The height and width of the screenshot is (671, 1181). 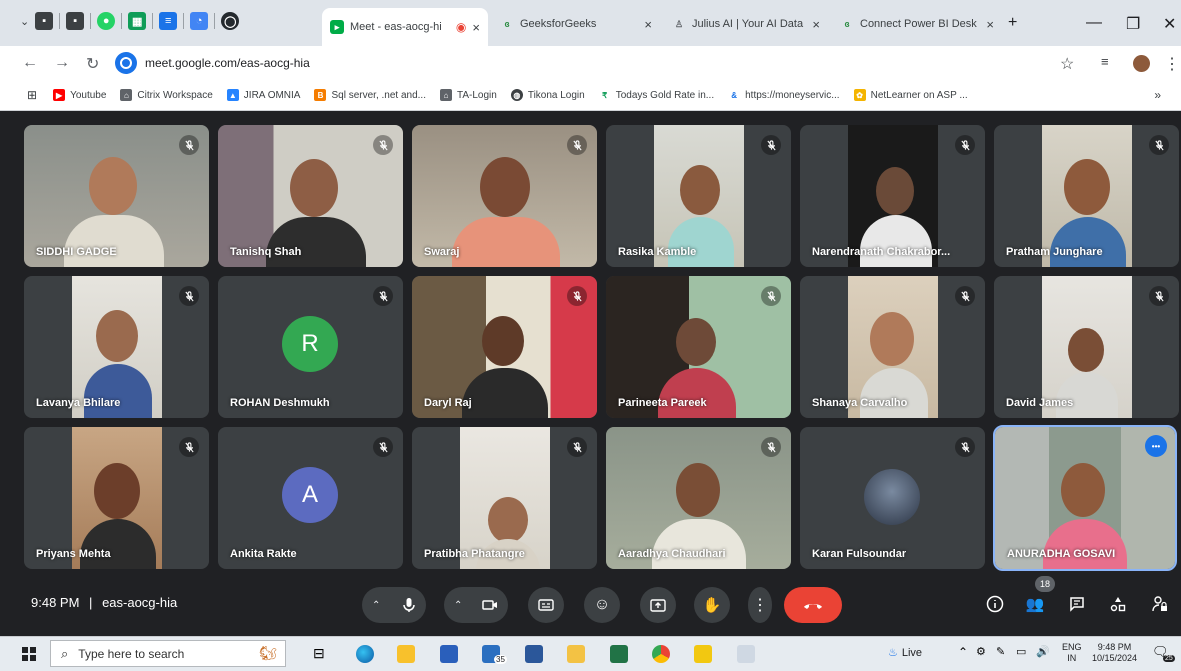 What do you see at coordinates (746, 24) in the screenshot?
I see `tab-julius-ai: ♙ Julius AI | Your AI Data ×` at bounding box center [746, 24].